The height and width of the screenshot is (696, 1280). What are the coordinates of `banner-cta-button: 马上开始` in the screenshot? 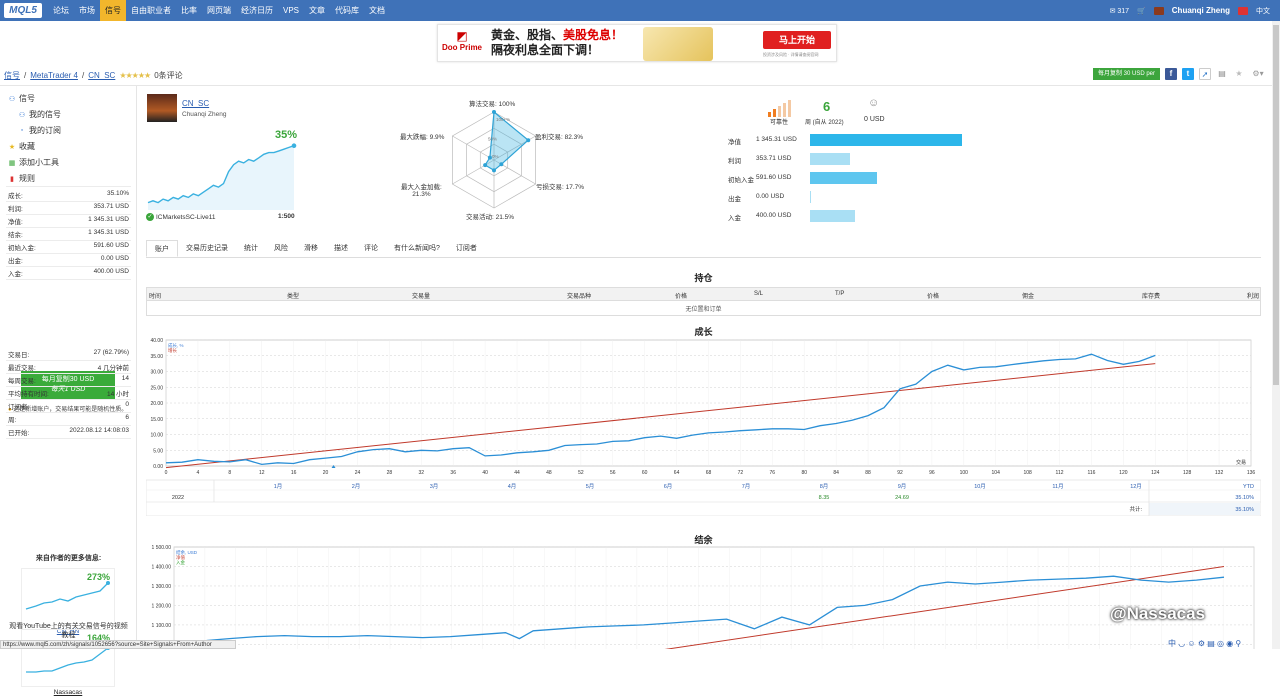 It's located at (797, 40).